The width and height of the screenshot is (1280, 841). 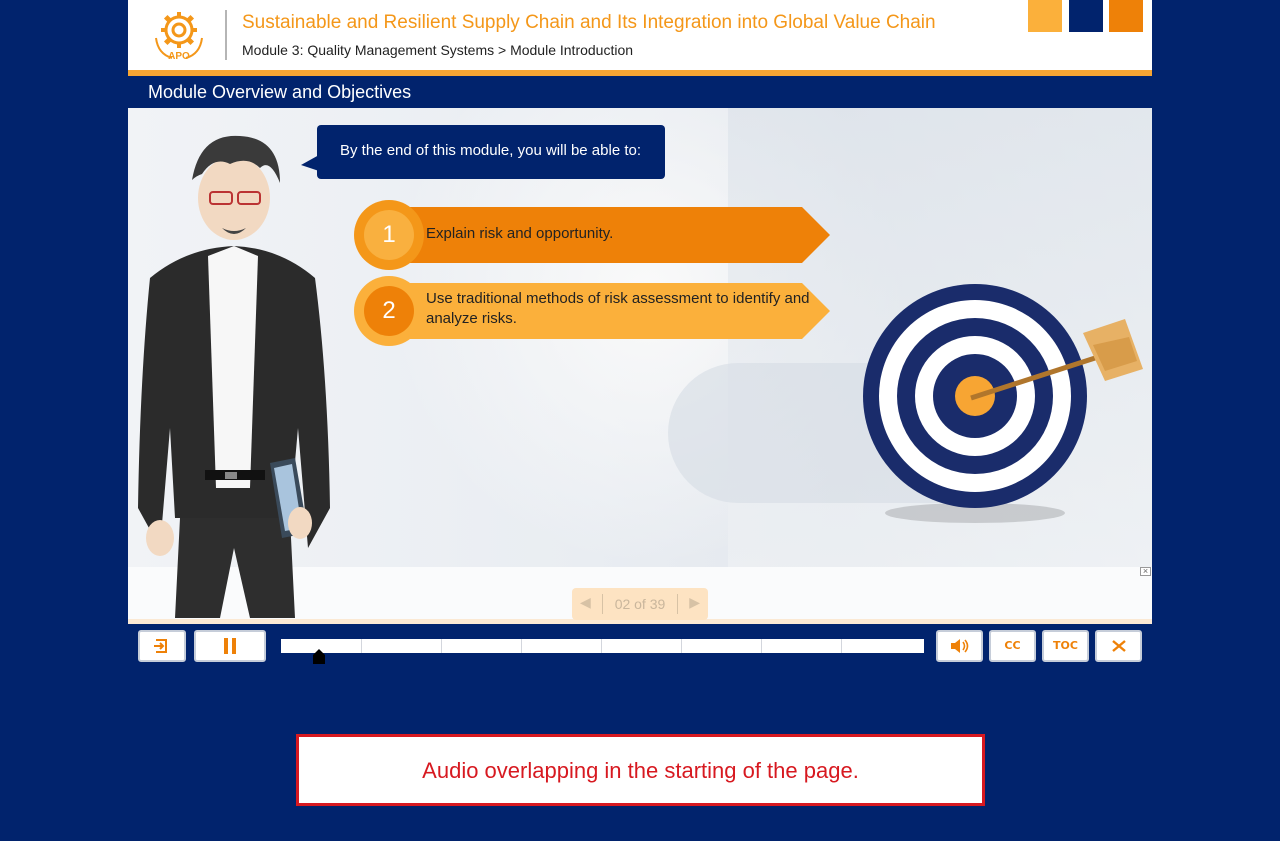 I want to click on closed-captions-button: CC, so click(x=1012, y=646).